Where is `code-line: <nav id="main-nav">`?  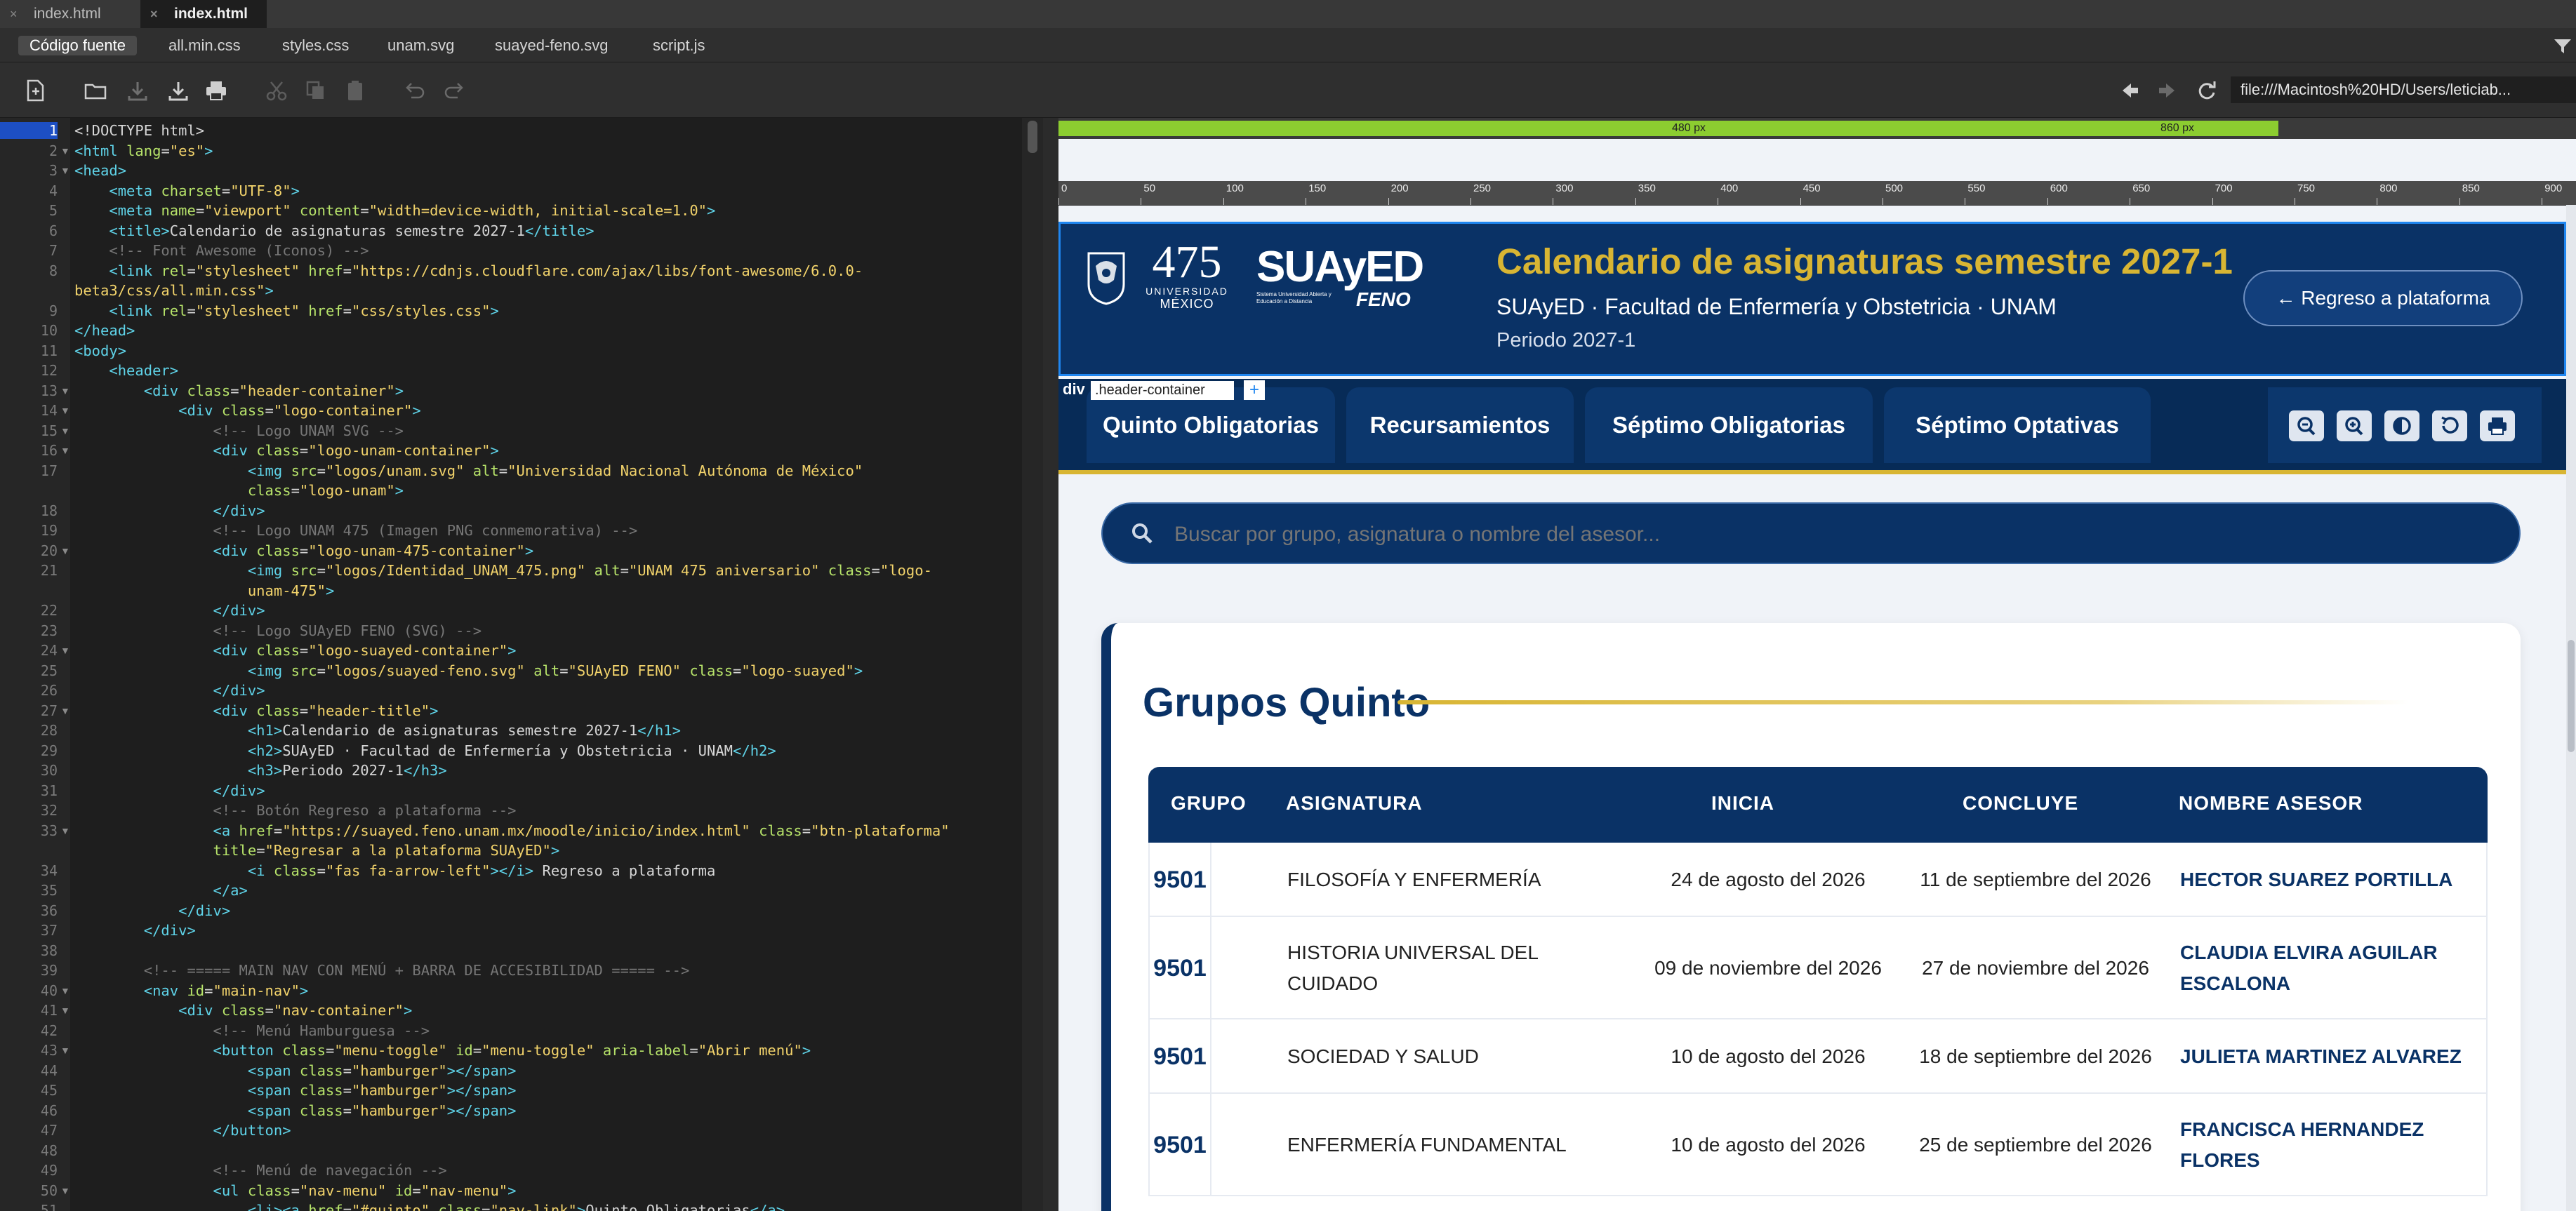 code-line: <nav id="main-nav"> is located at coordinates (226, 990).